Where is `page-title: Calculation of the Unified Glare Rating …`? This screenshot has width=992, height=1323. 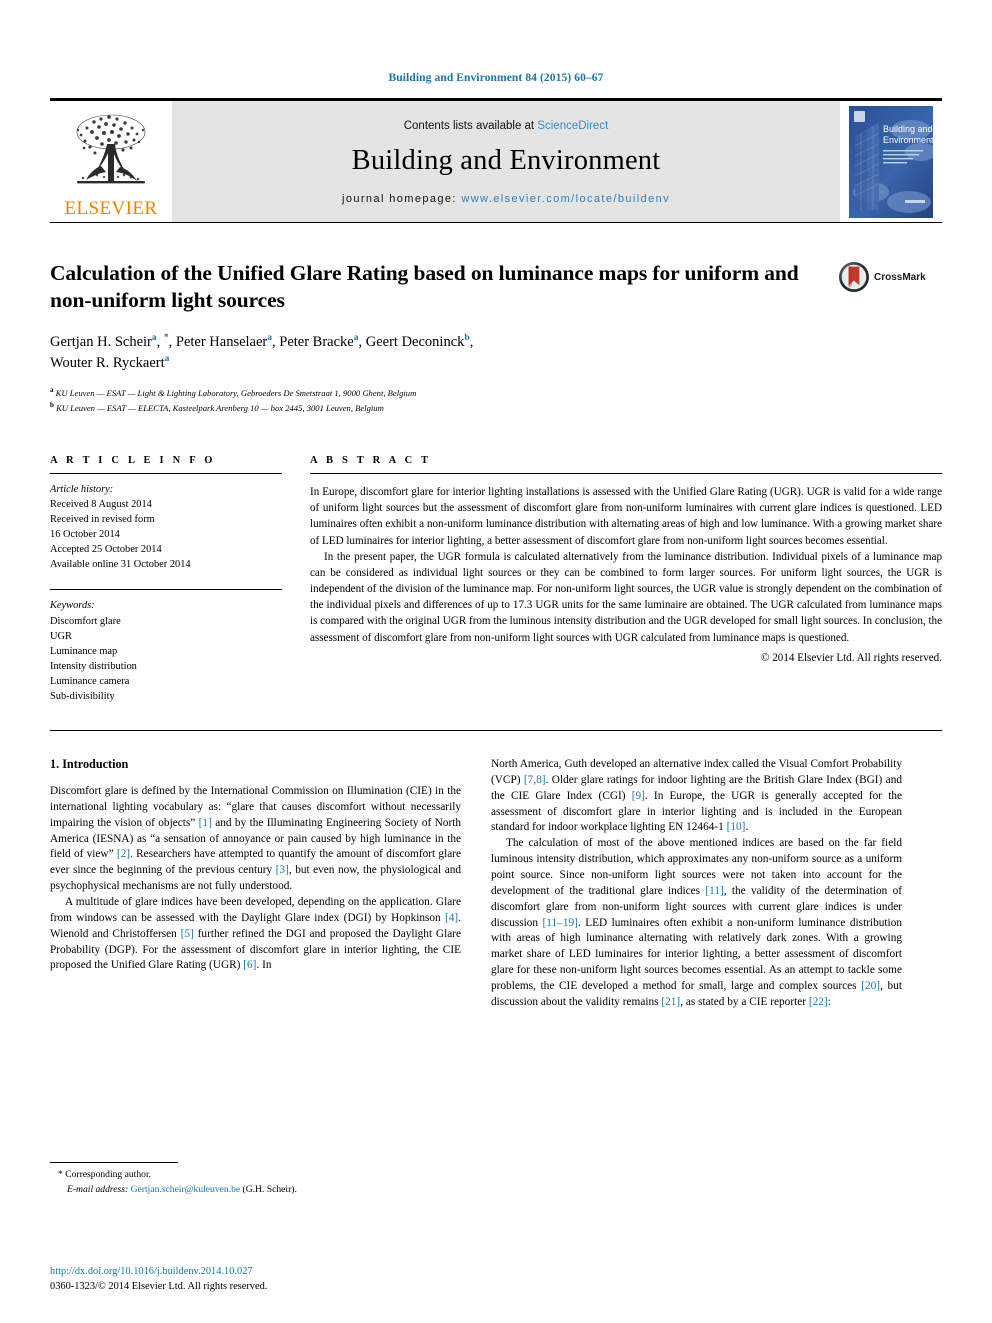 page-title: Calculation of the Unified Glare Rating … is located at coordinates (424, 287).